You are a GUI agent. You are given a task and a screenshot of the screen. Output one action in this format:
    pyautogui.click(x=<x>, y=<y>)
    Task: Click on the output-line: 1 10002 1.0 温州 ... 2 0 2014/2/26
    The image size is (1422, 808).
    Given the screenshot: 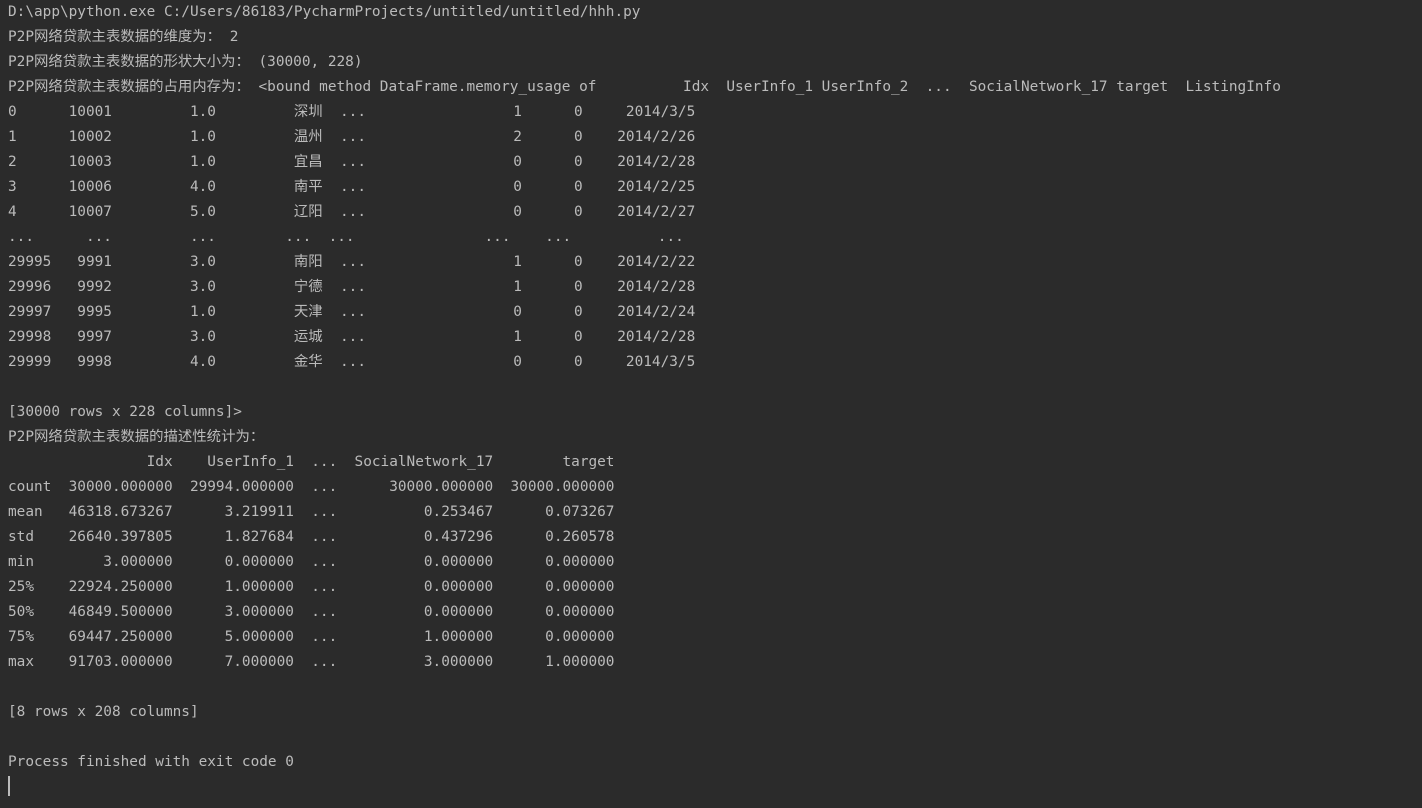 What is the action you would take?
    pyautogui.click(x=352, y=137)
    